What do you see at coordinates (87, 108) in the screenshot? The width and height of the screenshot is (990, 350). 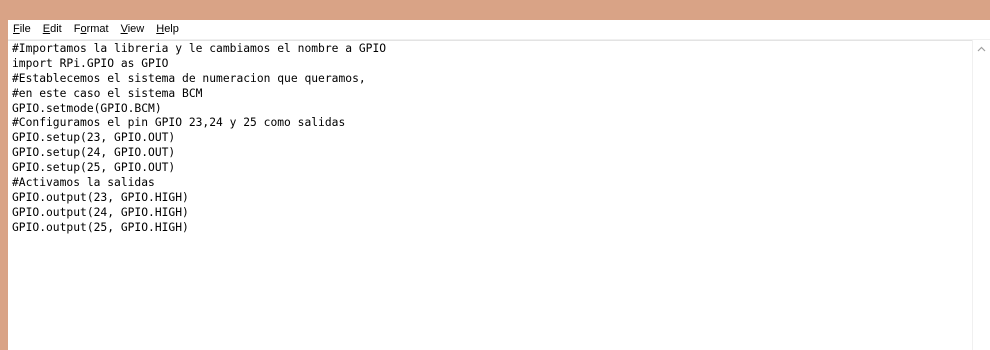 I see `code-line: GPIO.setmode(GPIO.BCM)` at bounding box center [87, 108].